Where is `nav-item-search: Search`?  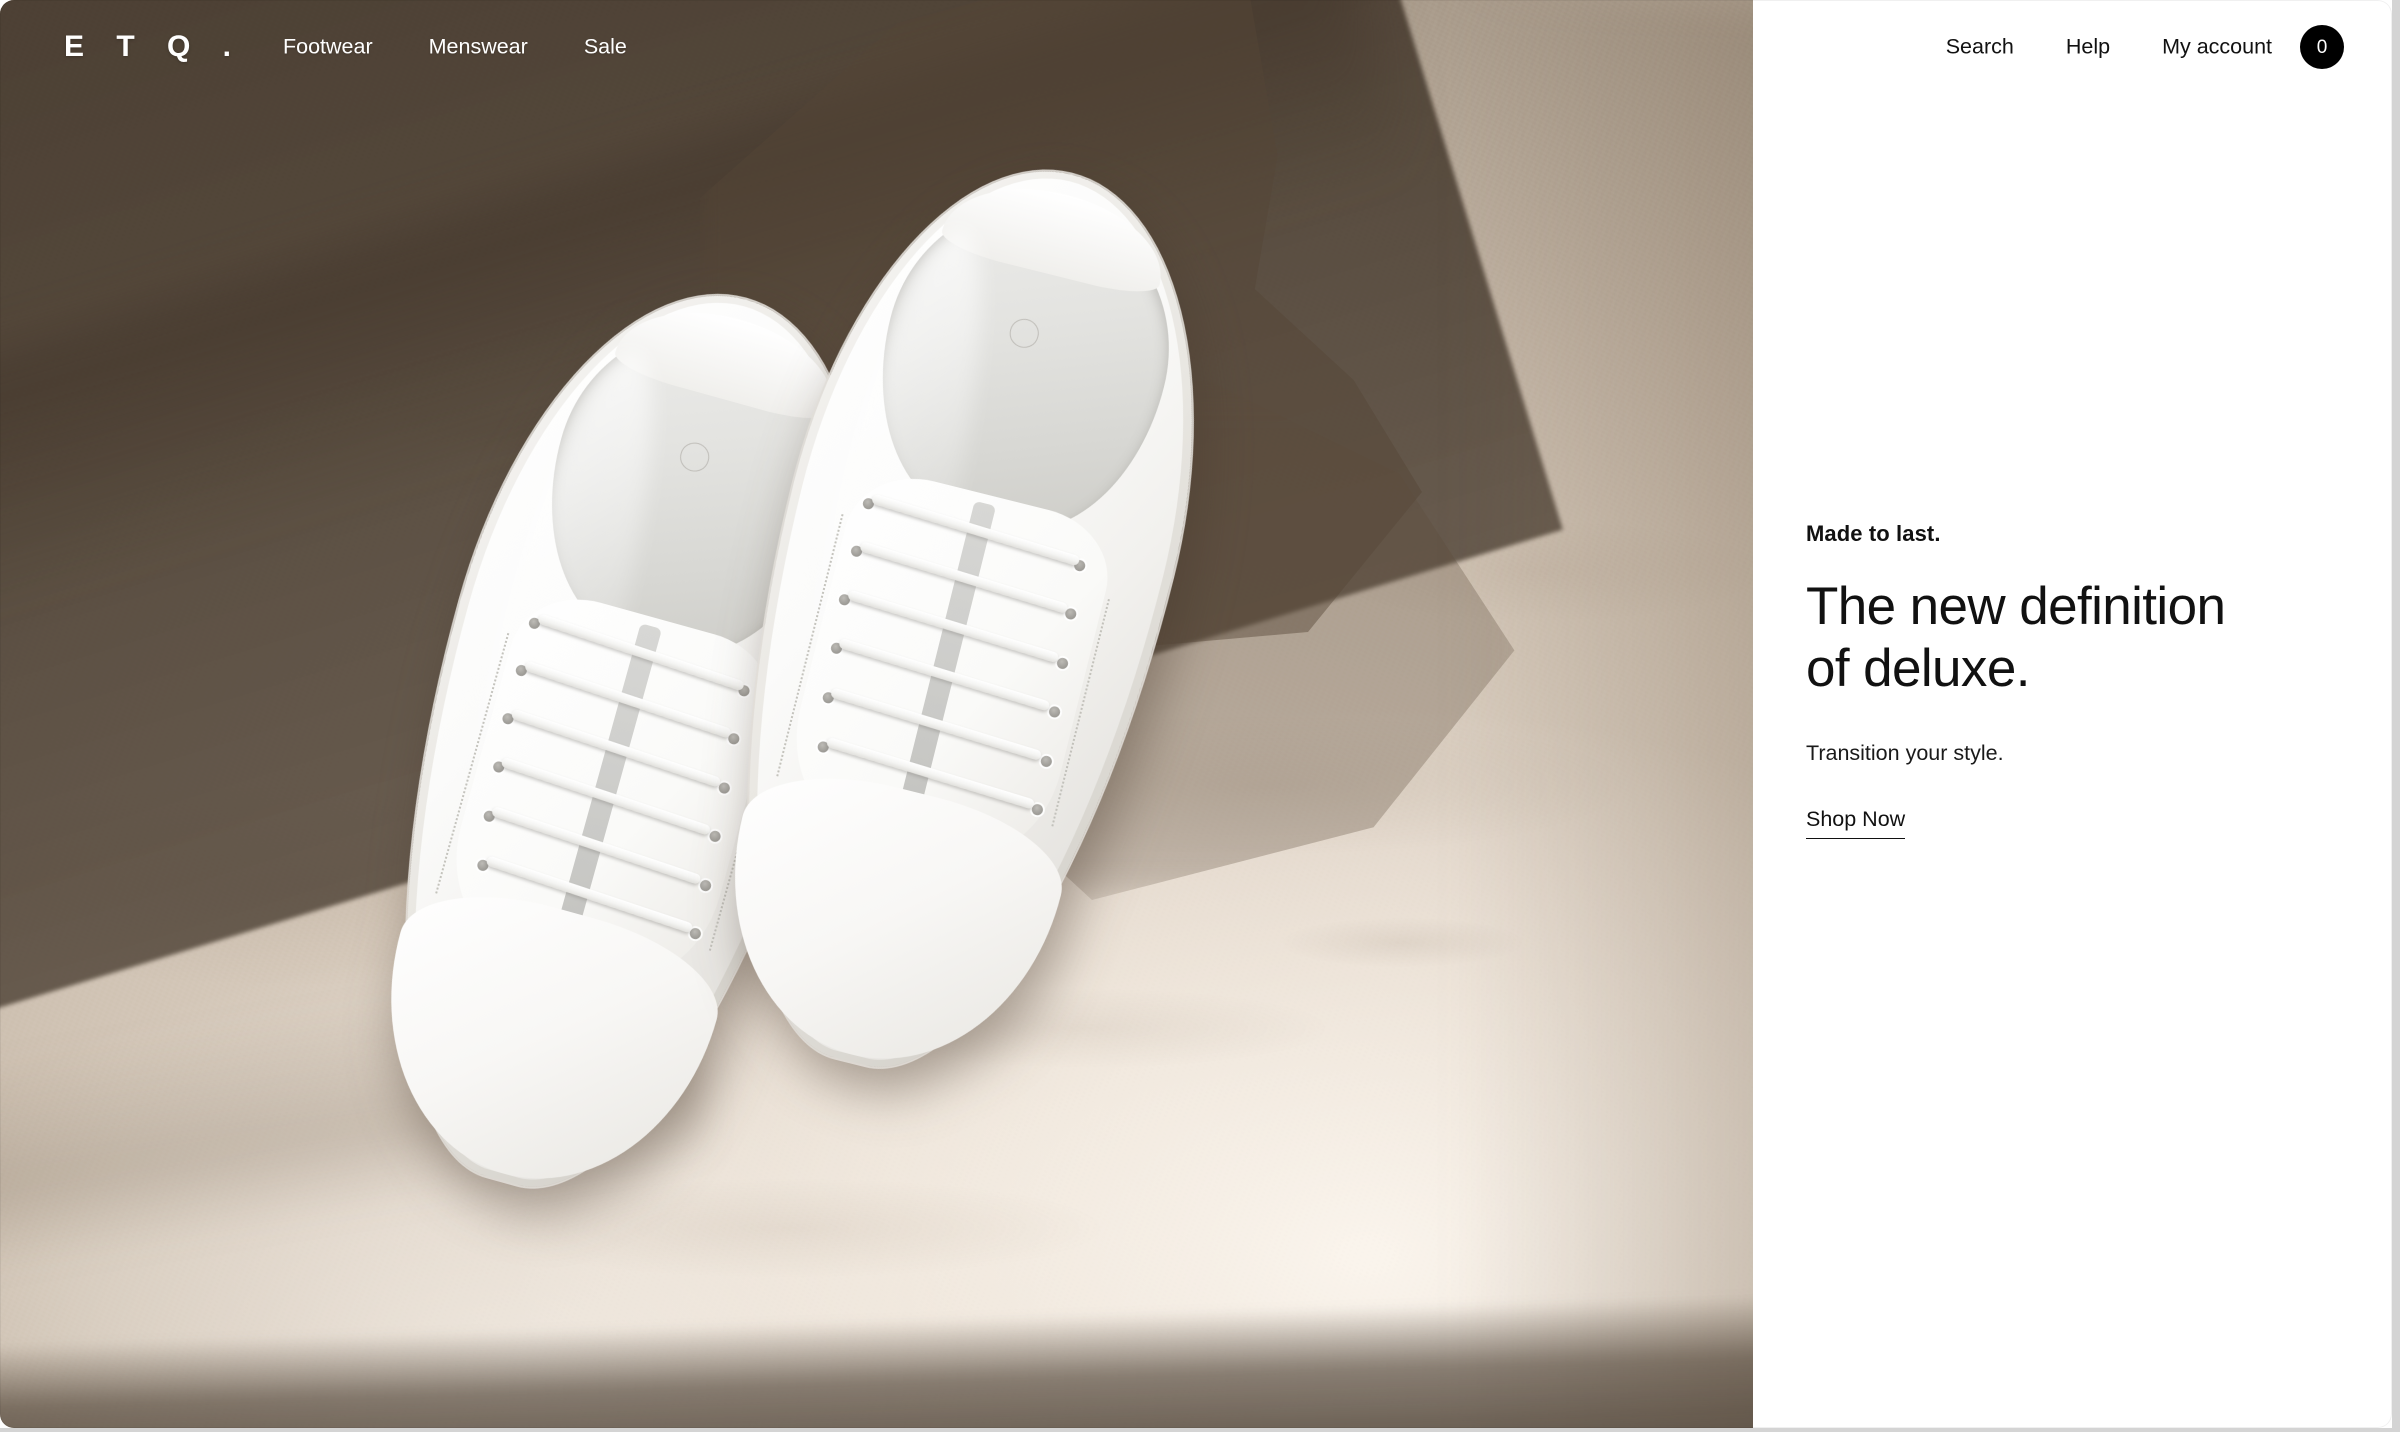
nav-item-search: Search is located at coordinates (1980, 47).